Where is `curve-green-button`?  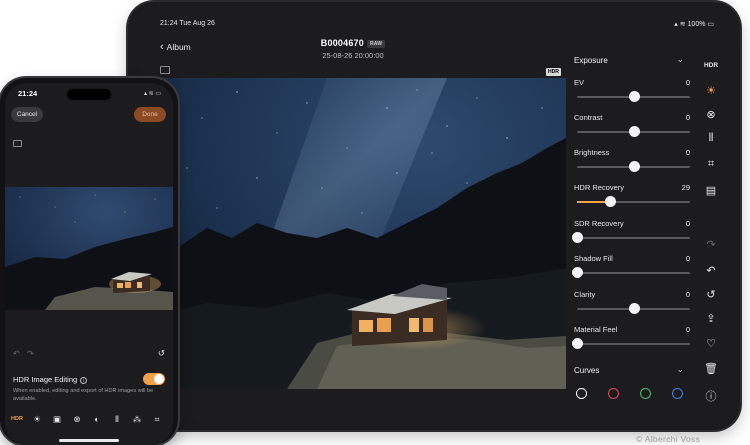 curve-green-button is located at coordinates (645, 393).